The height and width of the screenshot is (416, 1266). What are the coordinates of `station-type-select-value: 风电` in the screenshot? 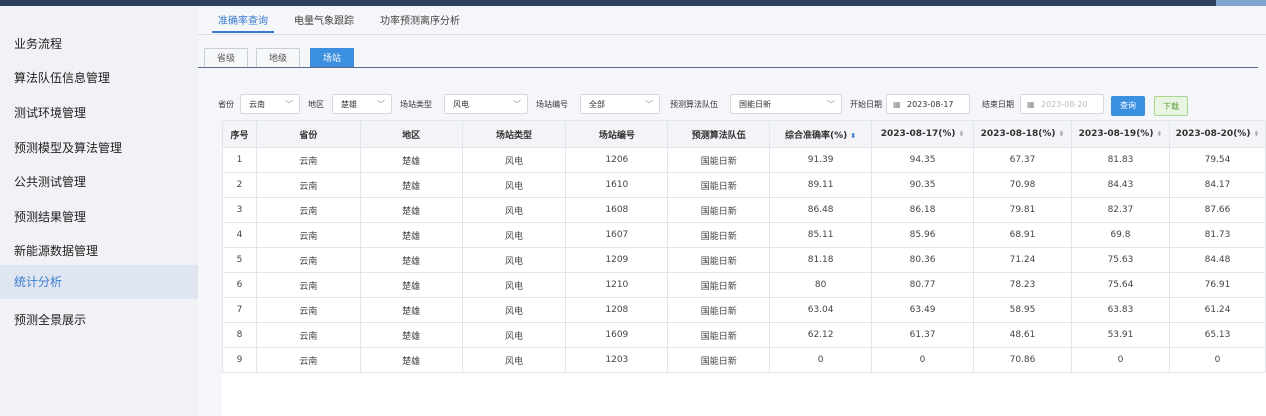 It's located at (461, 104).